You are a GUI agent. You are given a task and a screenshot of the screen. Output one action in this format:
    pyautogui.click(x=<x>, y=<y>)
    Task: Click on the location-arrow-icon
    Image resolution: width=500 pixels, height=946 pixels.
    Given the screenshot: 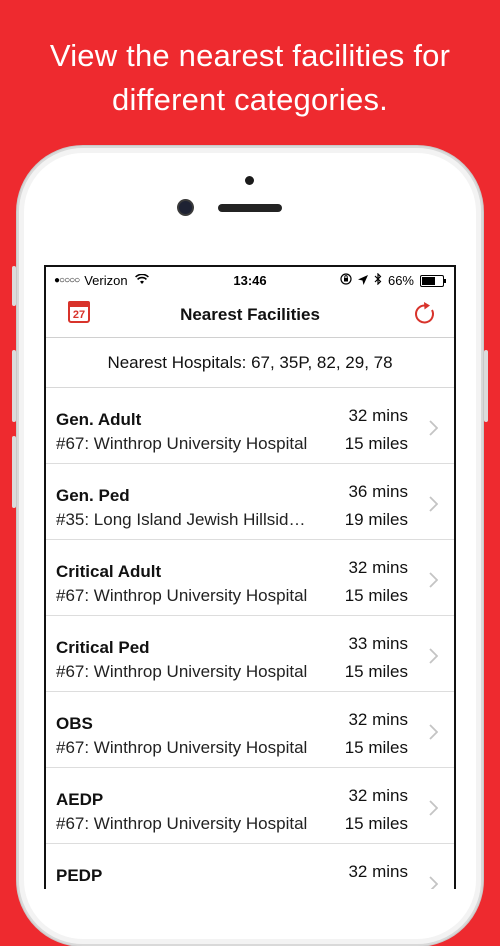 What is the action you would take?
    pyautogui.click(x=362, y=280)
    